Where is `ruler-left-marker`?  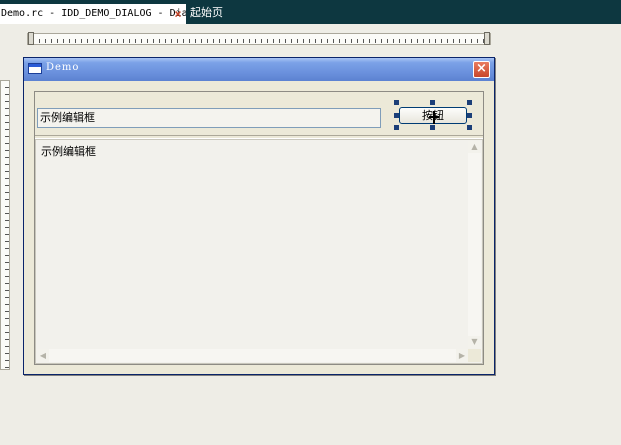 ruler-left-marker is located at coordinates (31, 38).